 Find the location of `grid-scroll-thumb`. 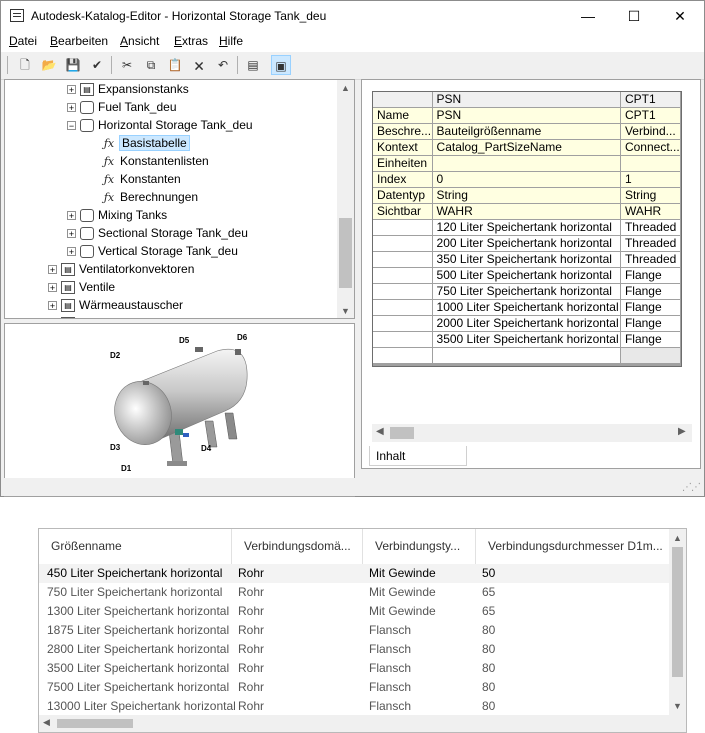

grid-scroll-thumb is located at coordinates (402, 433).